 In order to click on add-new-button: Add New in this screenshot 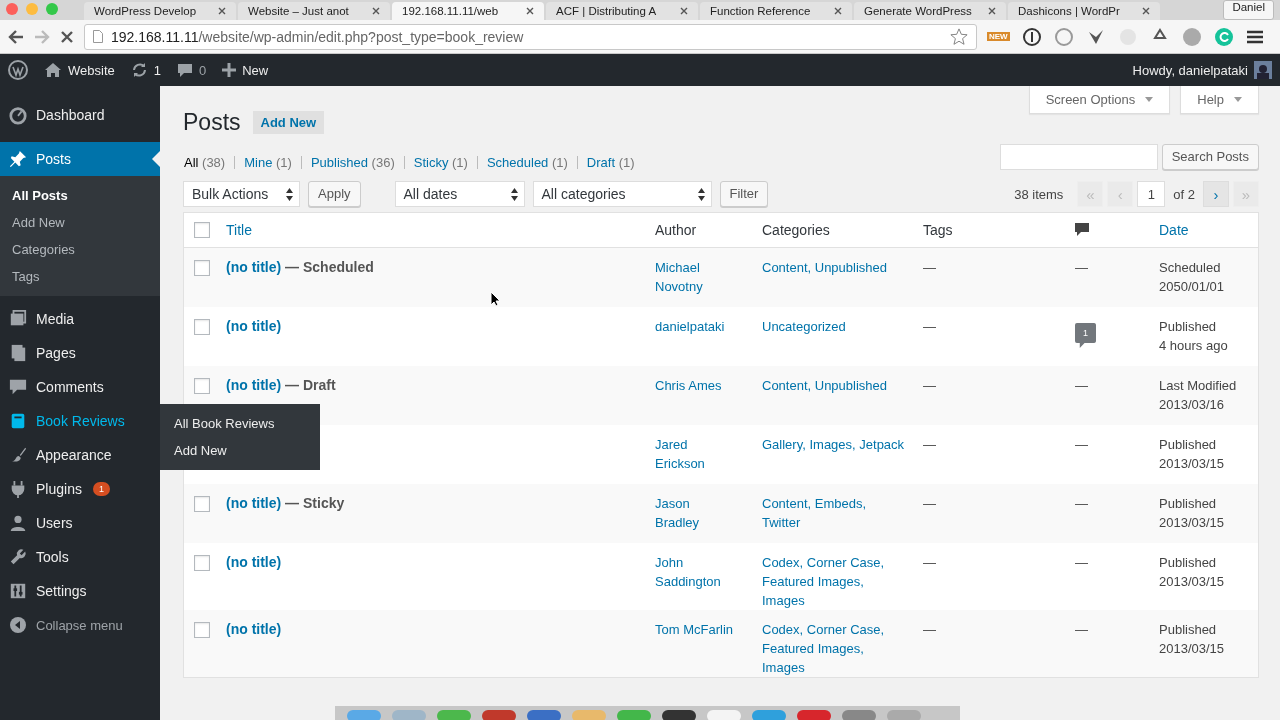, I will do `click(288, 122)`.